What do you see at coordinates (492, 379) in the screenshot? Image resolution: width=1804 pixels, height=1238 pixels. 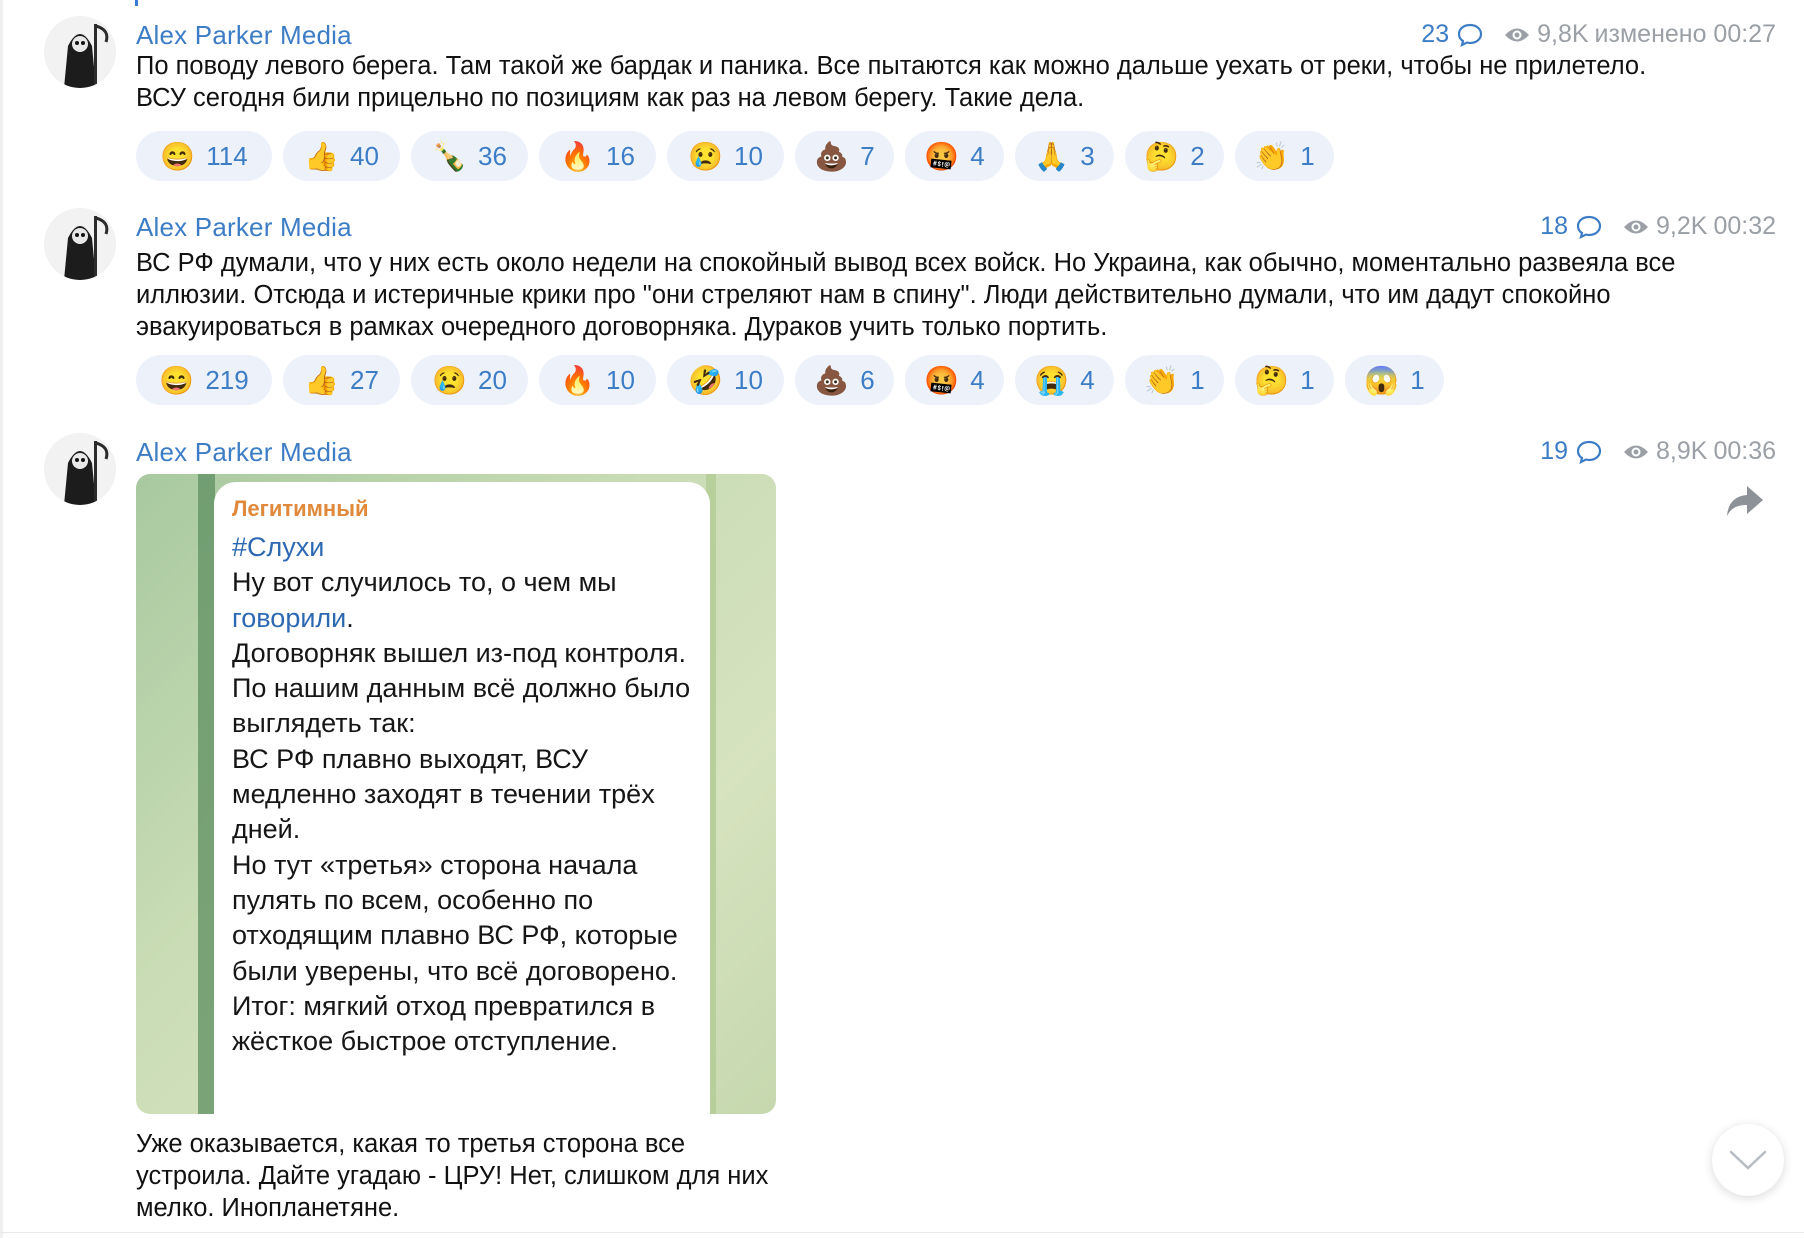 I see `reaction-count: 20` at bounding box center [492, 379].